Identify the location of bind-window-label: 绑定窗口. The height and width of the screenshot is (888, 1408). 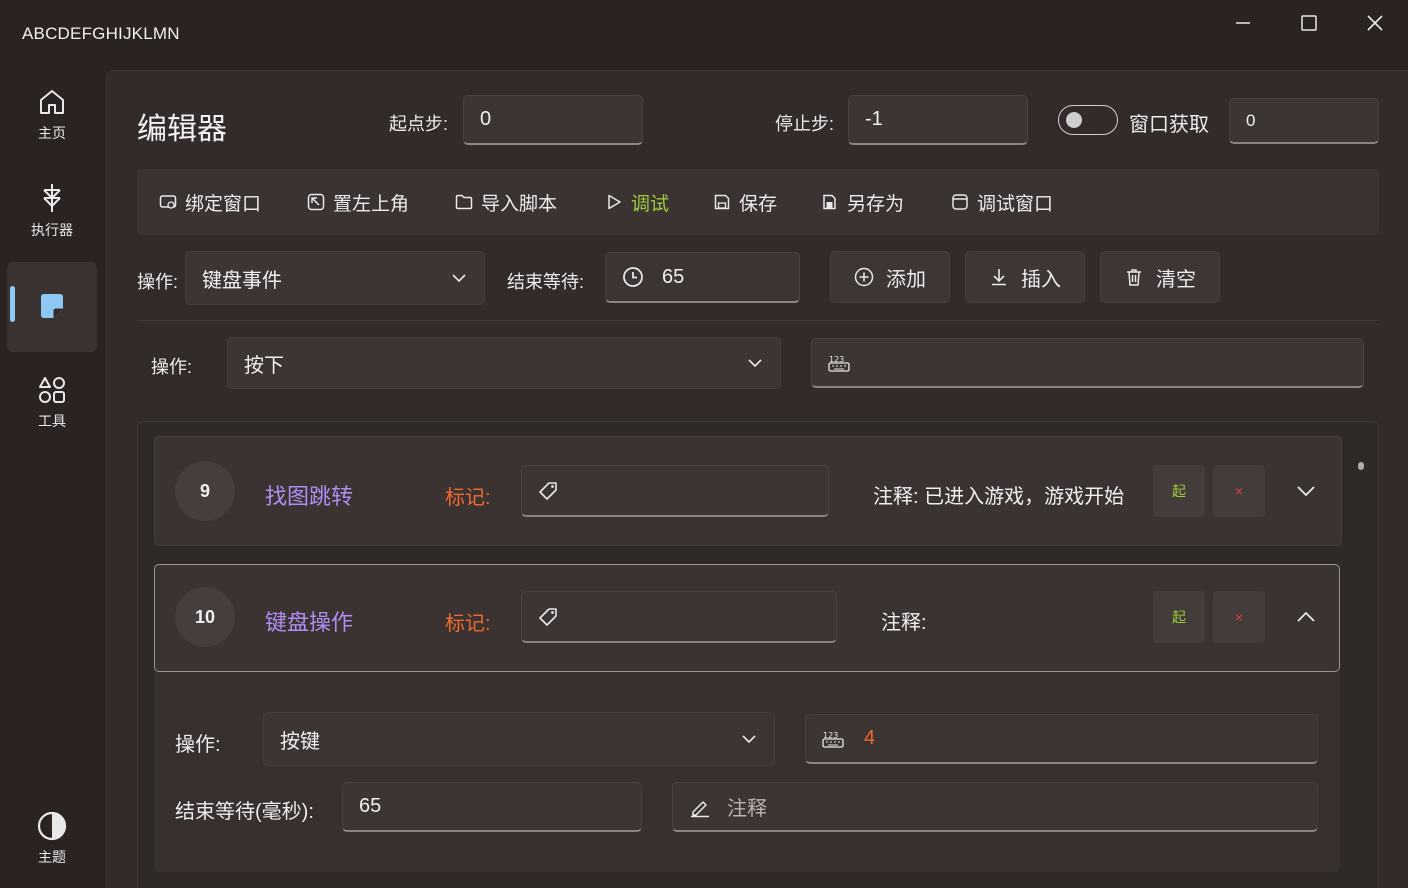
(223, 204).